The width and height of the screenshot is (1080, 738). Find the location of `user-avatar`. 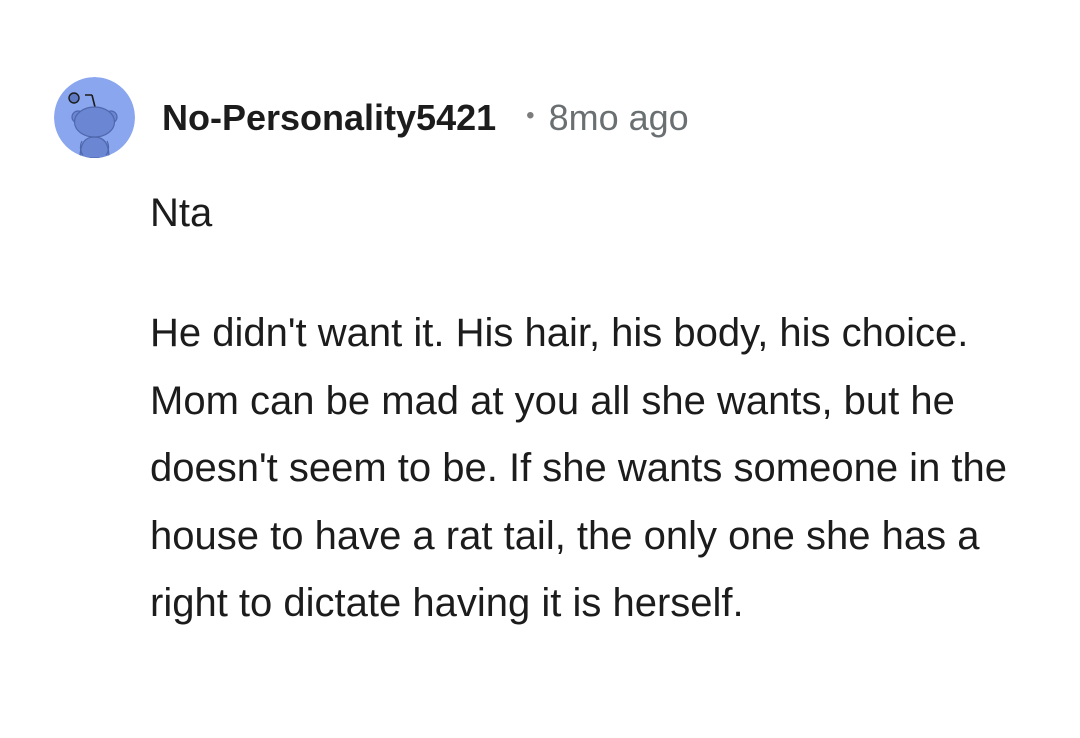

user-avatar is located at coordinates (94, 117).